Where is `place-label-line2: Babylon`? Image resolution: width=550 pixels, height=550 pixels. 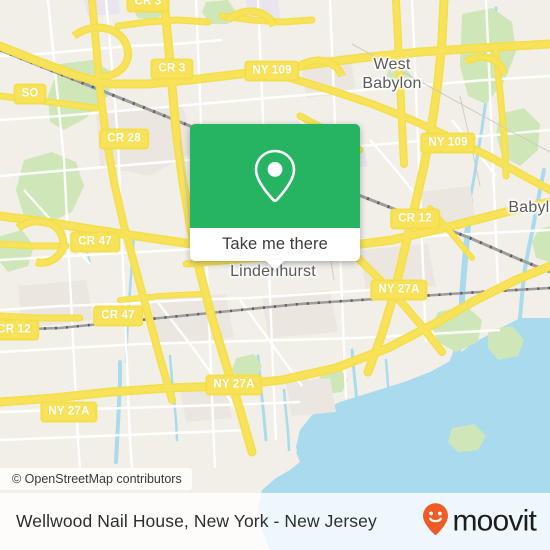 place-label-line2: Babylon is located at coordinates (392, 83).